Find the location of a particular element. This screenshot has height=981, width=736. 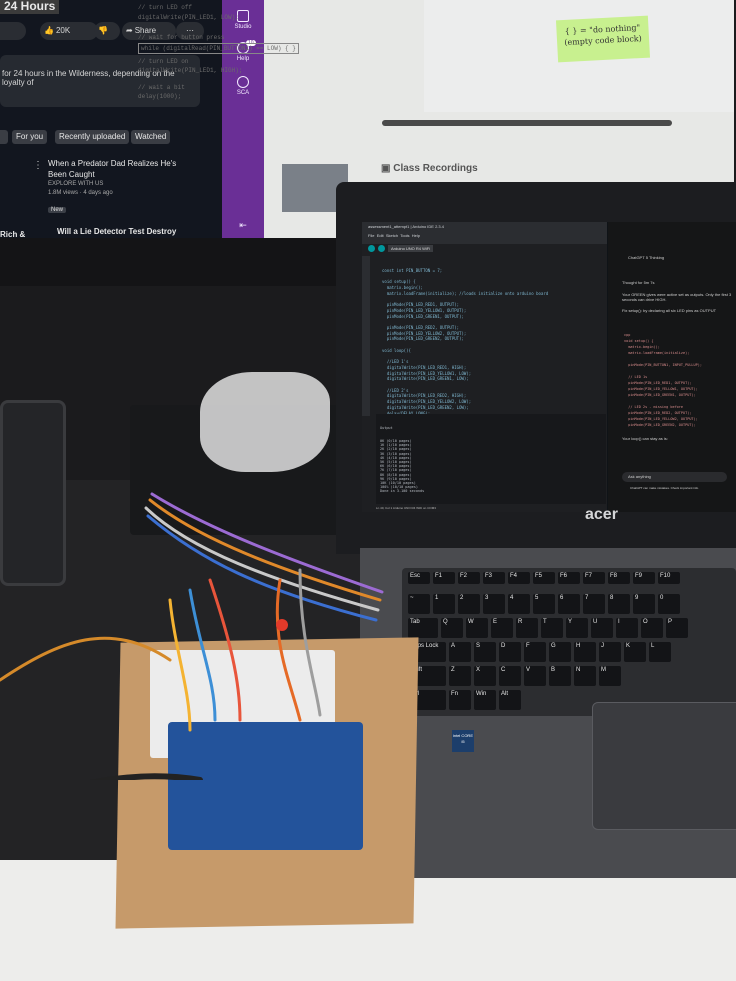

sidebar-item-label: Help is located at coordinates (243, 59).